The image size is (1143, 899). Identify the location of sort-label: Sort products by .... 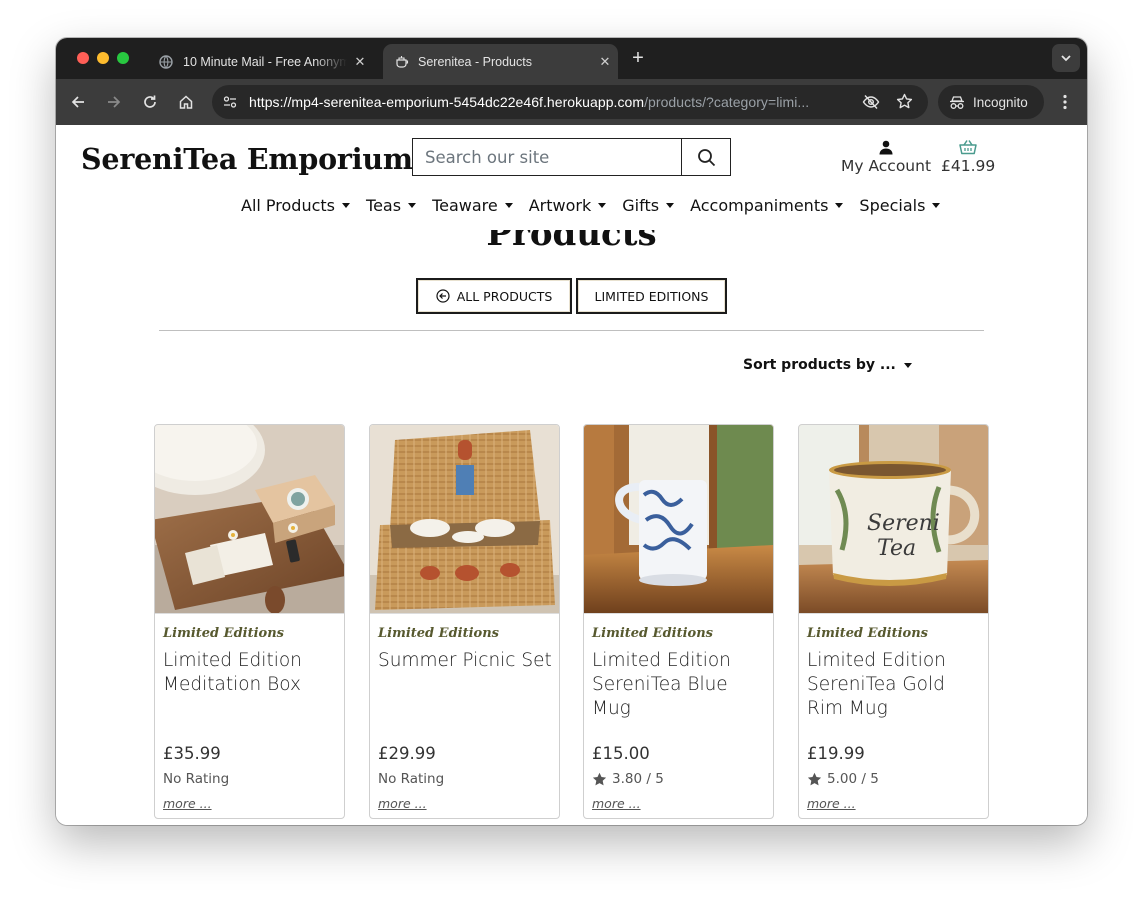
(819, 365).